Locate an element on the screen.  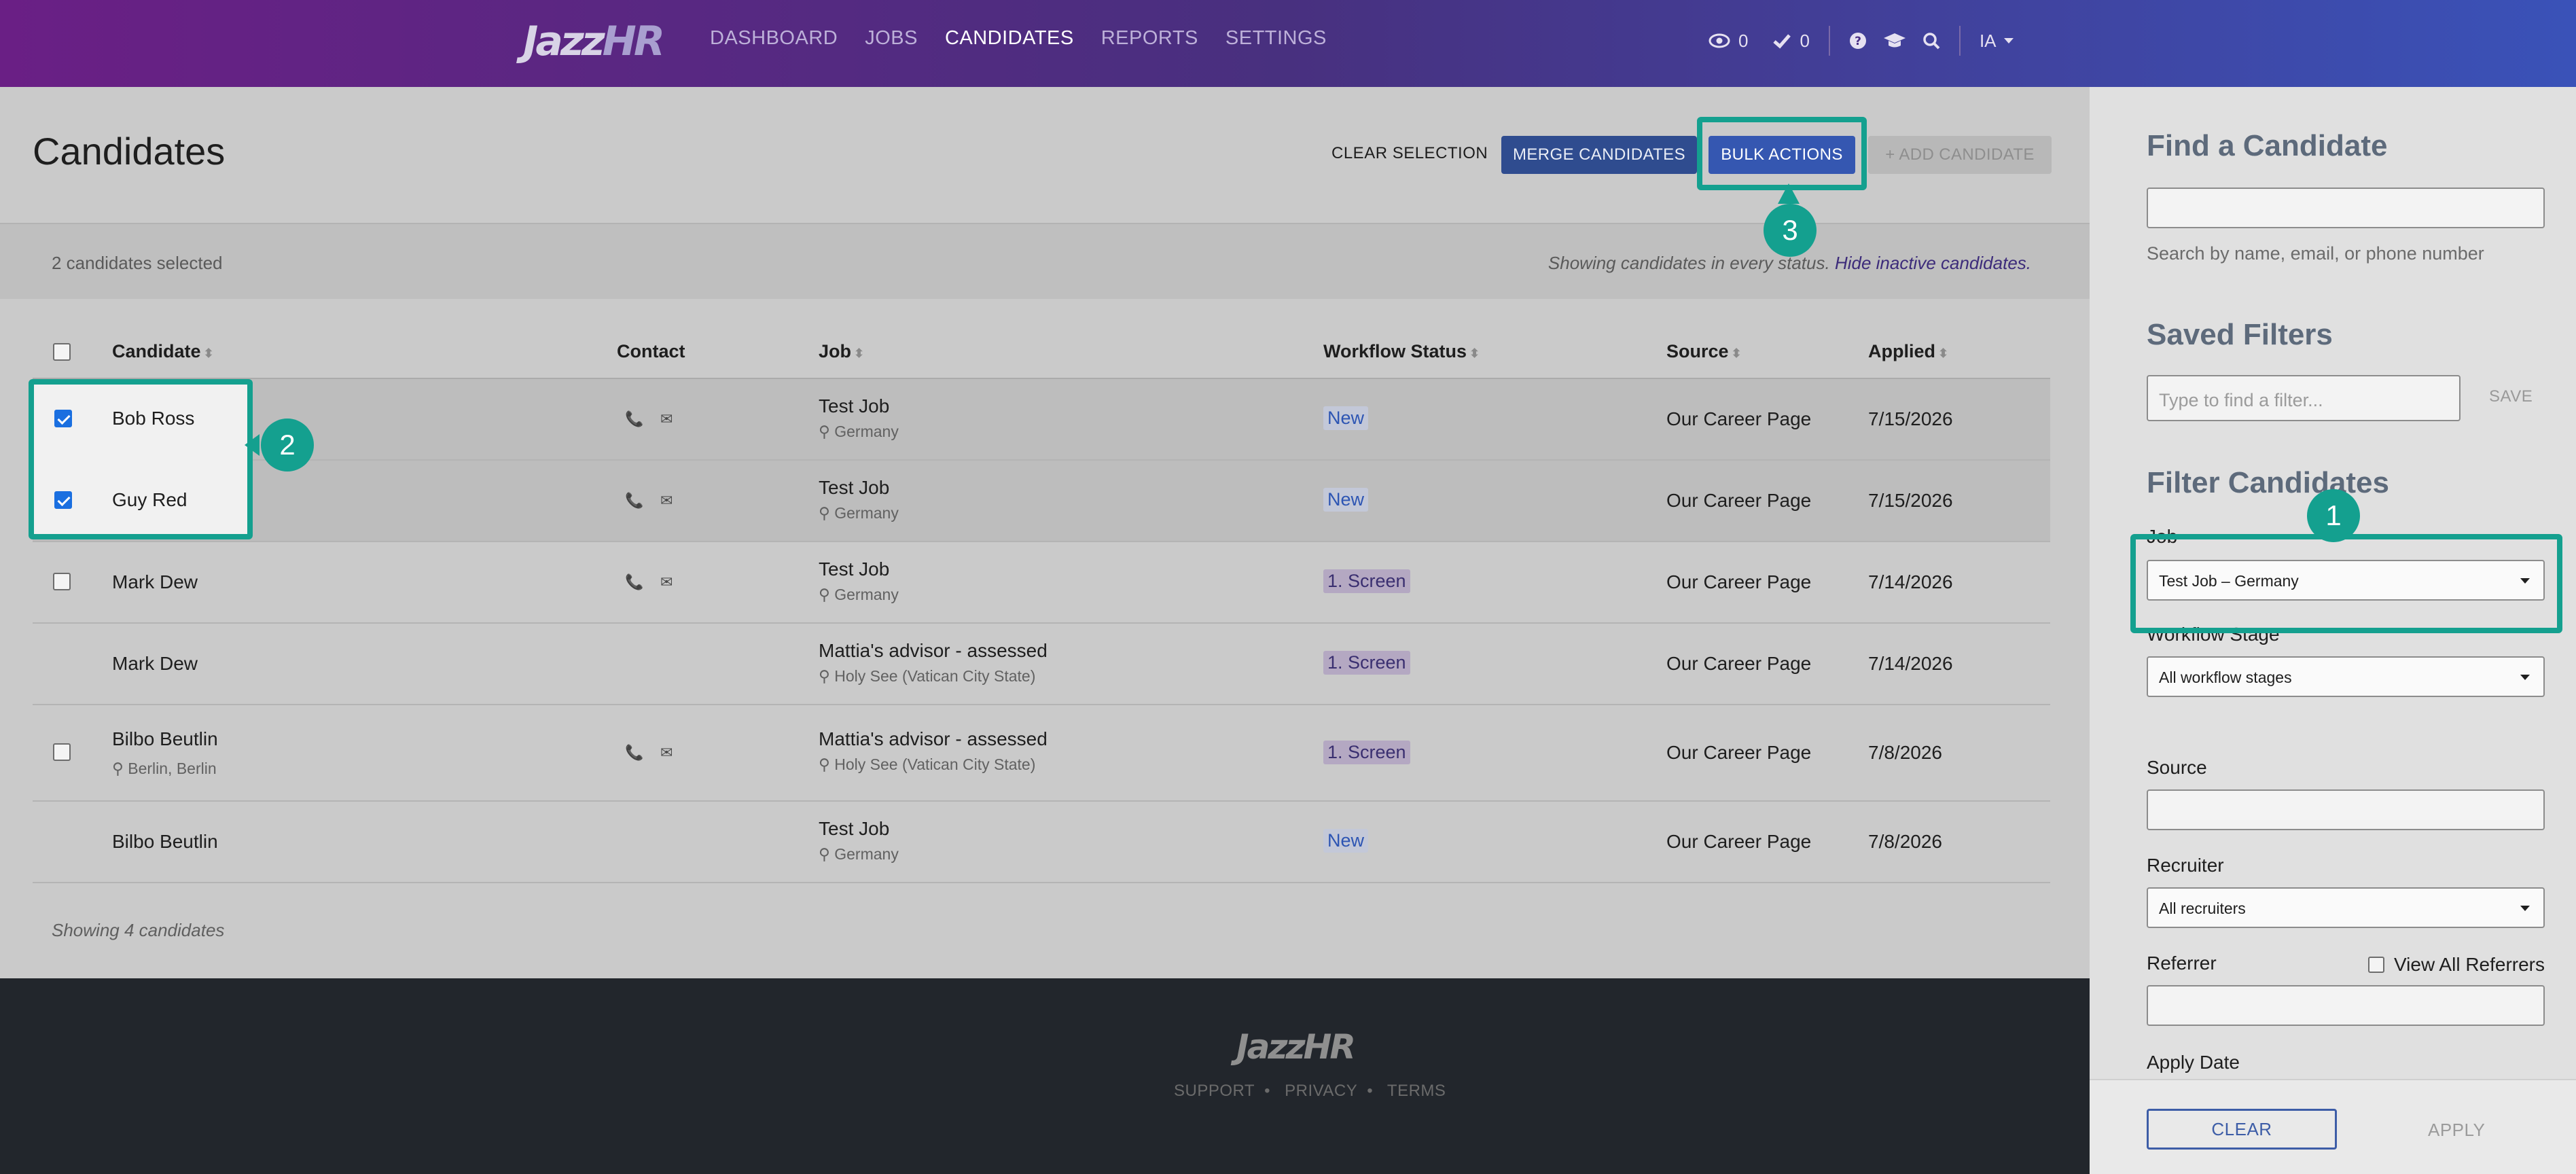
view-all-referrers-checkbox is located at coordinates (2376, 965).